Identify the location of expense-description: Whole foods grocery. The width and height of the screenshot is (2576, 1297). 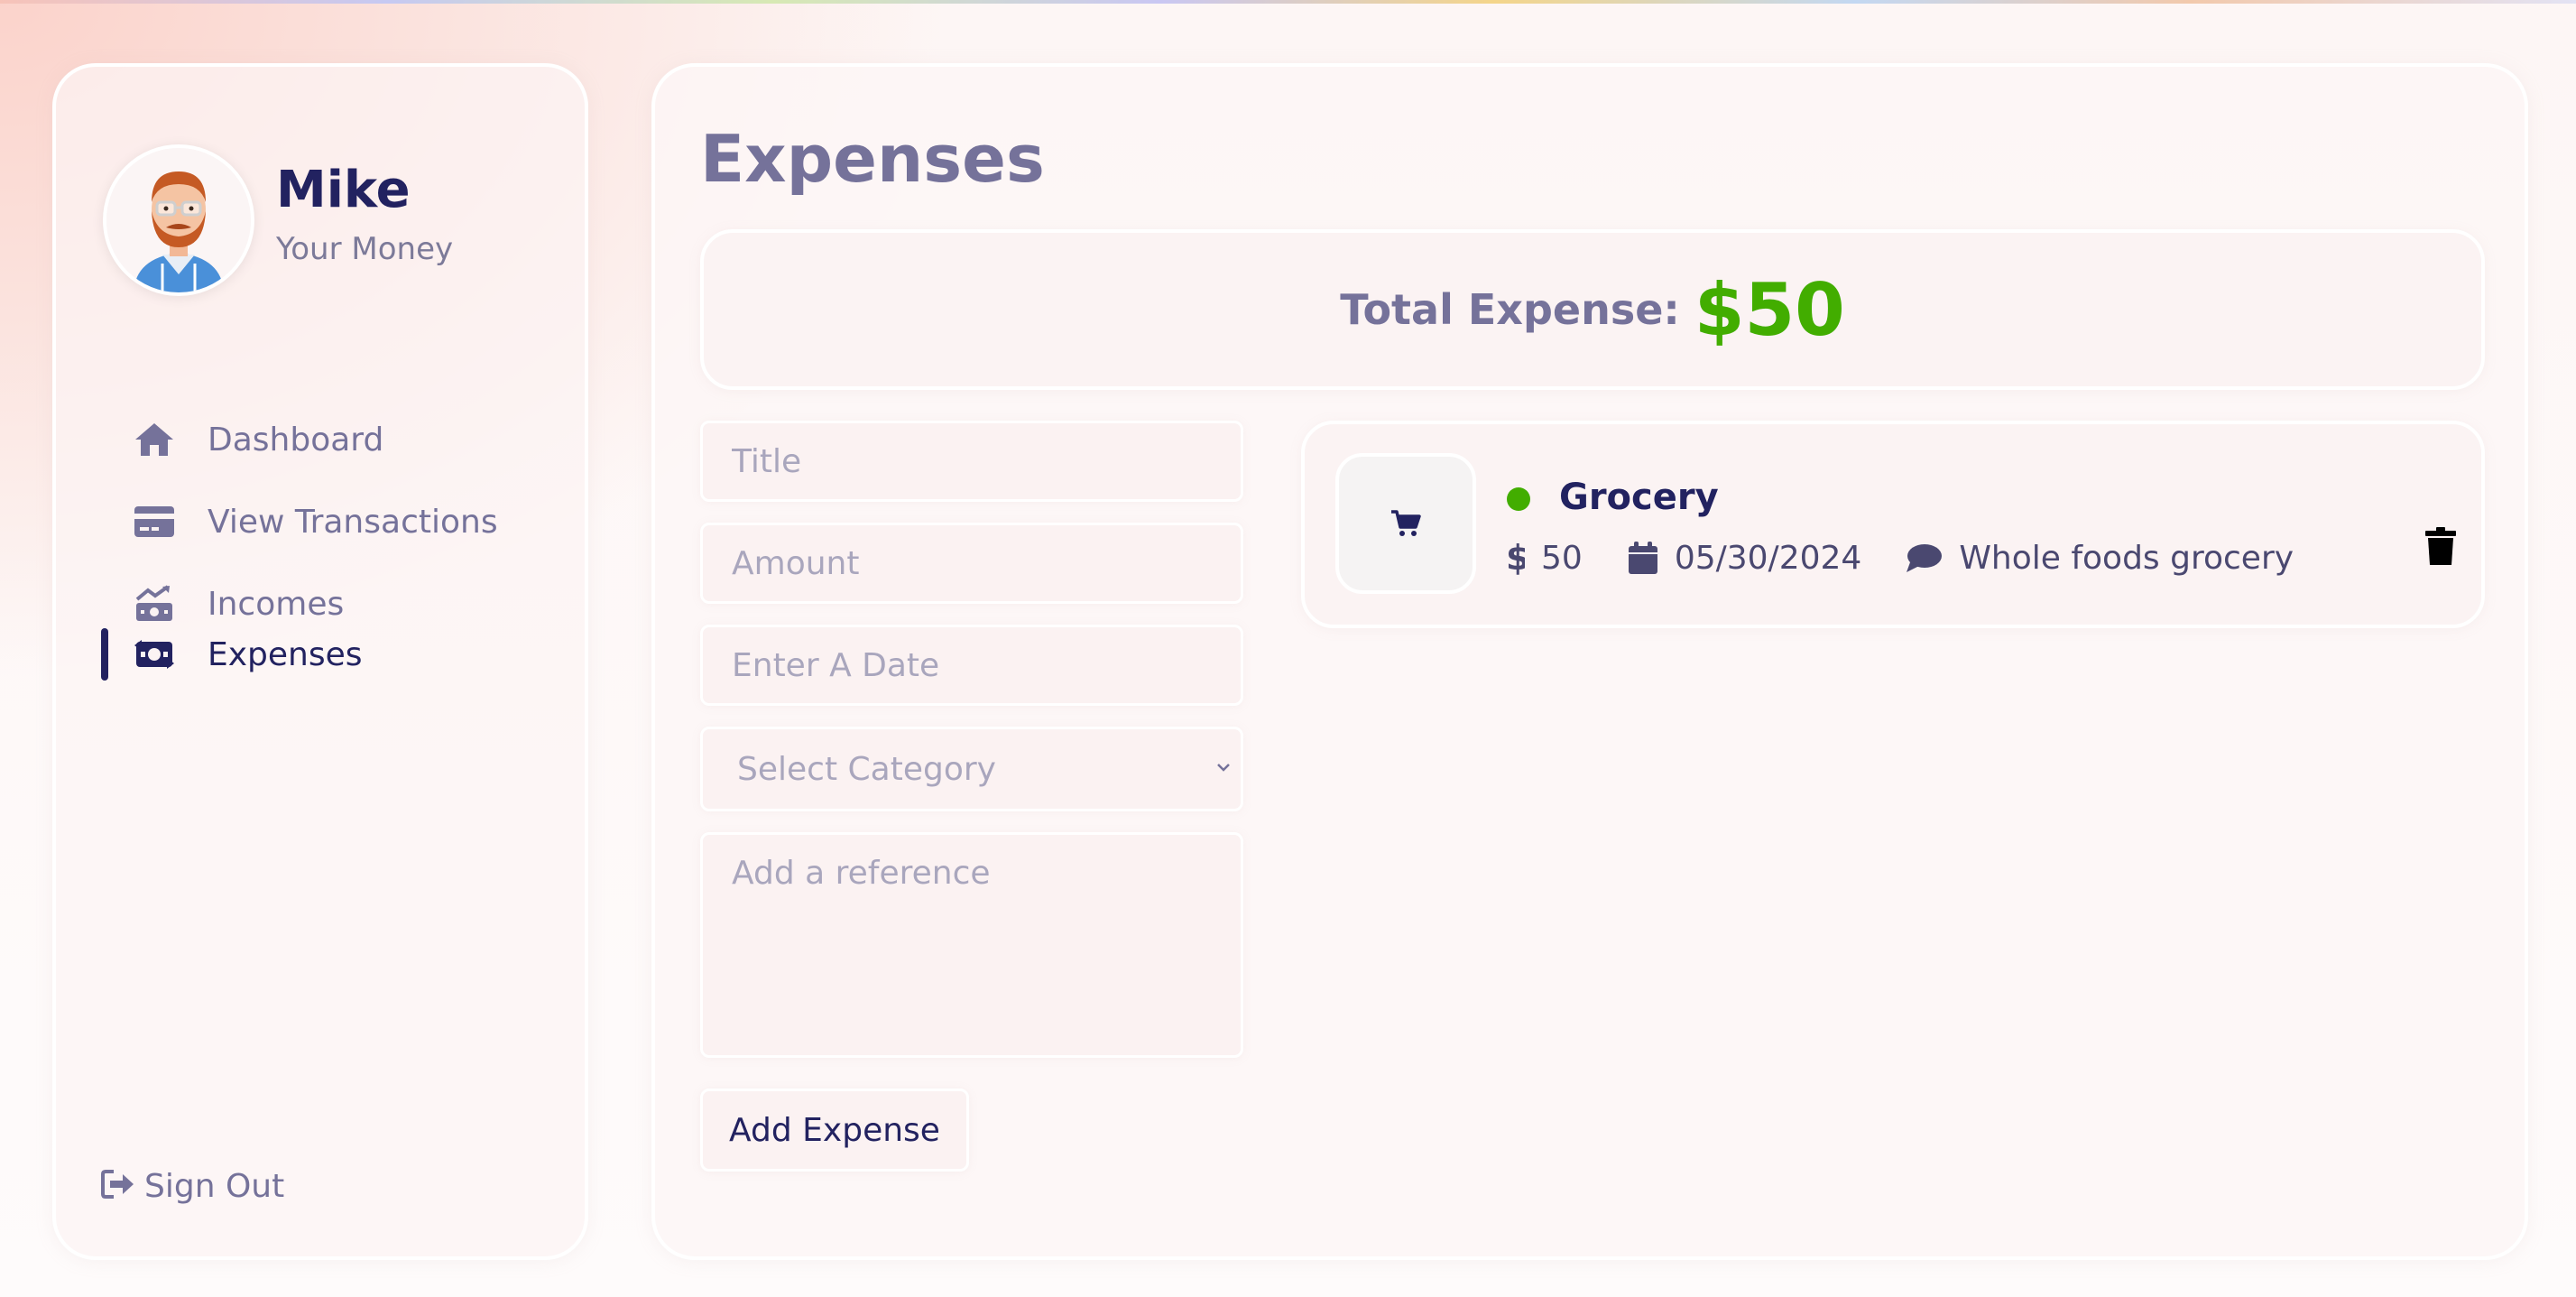
(2126, 558).